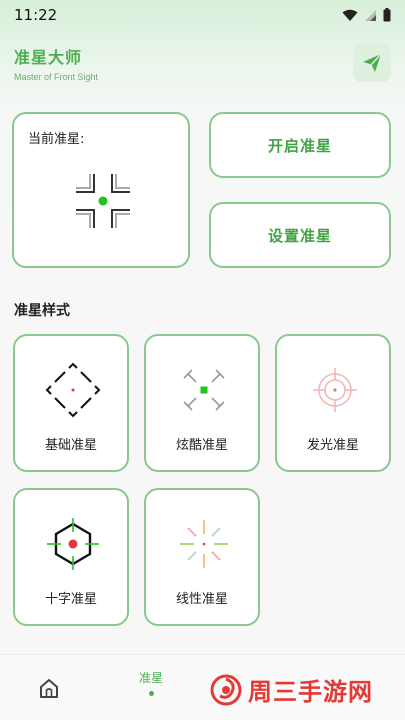 The image size is (405, 720). Describe the element at coordinates (202, 15) in the screenshot. I see `status-bar: 11:22` at that location.